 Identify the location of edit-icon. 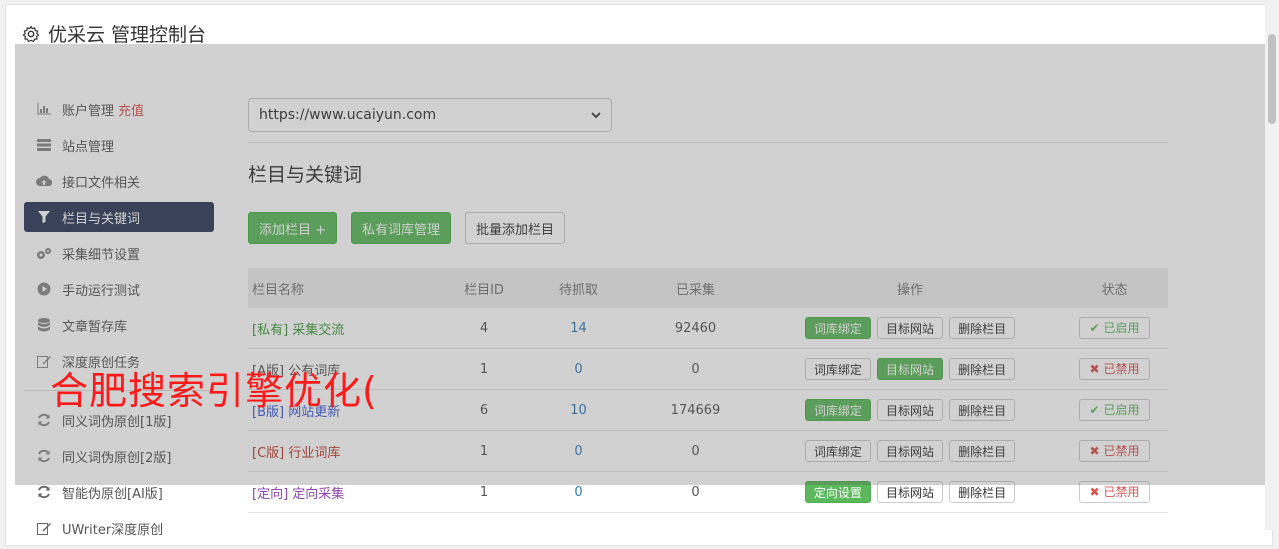
(44, 528).